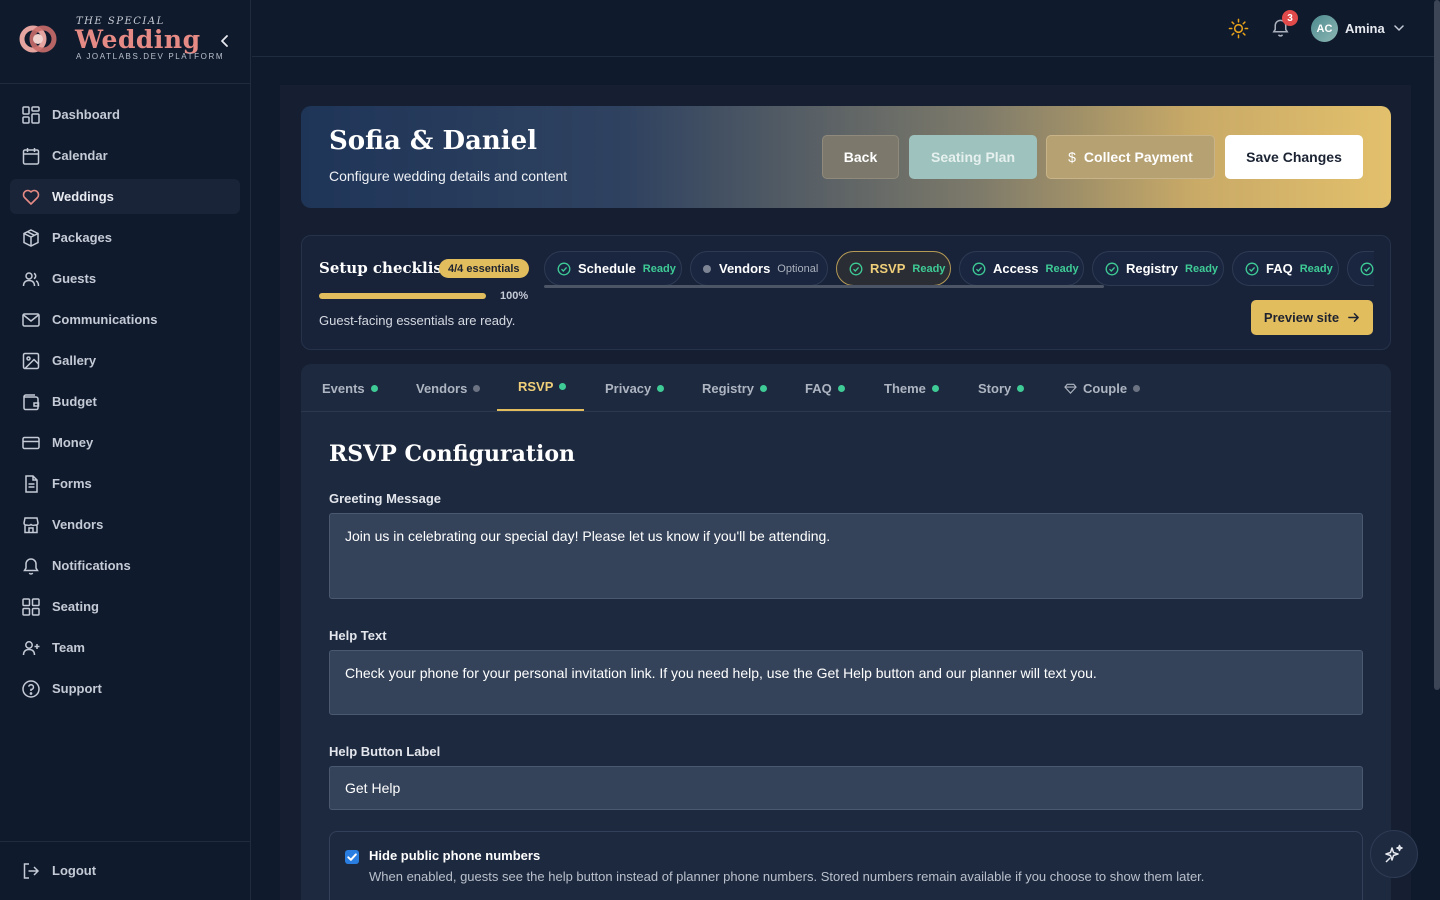  I want to click on tab-faq: FAQ, so click(825, 388).